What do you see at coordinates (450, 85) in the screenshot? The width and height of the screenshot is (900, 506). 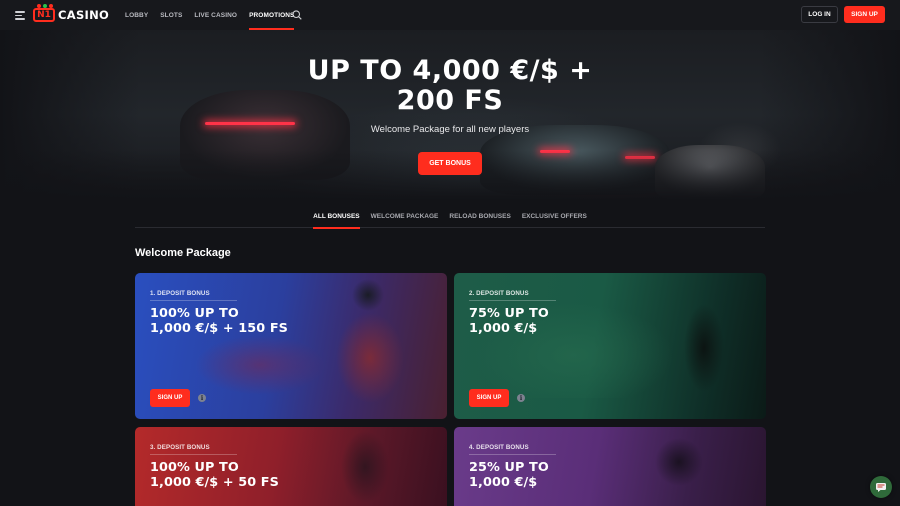 I see `hero-title: UP TO 4,000 €/$ + 200 FS` at bounding box center [450, 85].